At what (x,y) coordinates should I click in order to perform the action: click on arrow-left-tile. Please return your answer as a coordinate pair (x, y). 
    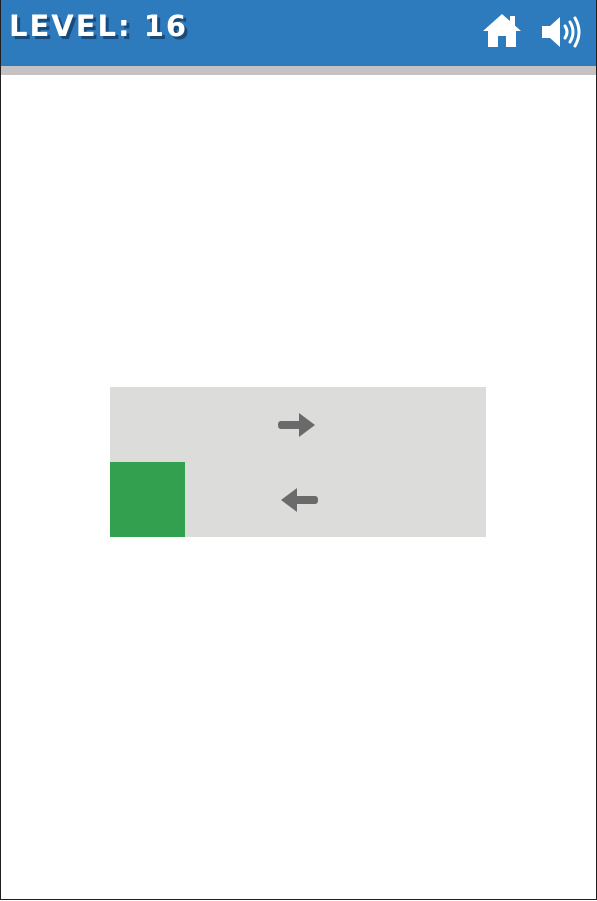
    Looking at the image, I should click on (297, 499).